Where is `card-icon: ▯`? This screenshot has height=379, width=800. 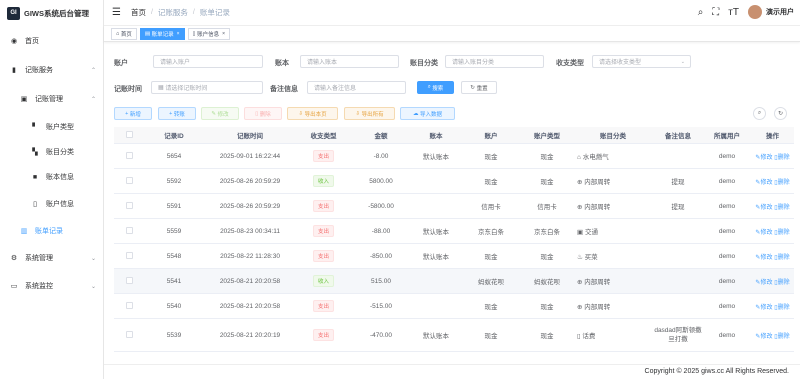
card-icon: ▯ is located at coordinates (35, 204).